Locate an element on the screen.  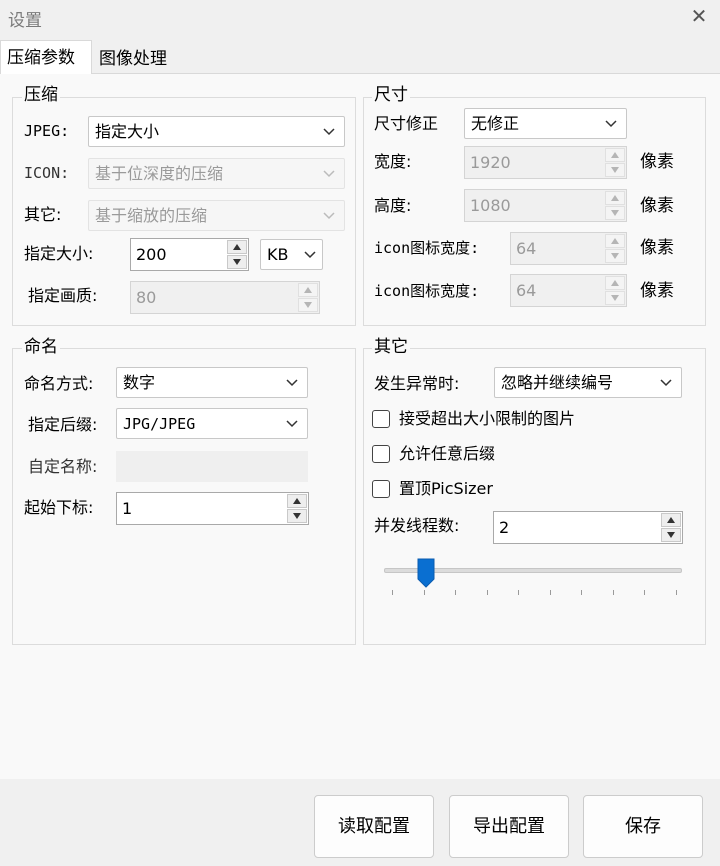
icon-width-label: icon图标宽度: is located at coordinates (427, 248).